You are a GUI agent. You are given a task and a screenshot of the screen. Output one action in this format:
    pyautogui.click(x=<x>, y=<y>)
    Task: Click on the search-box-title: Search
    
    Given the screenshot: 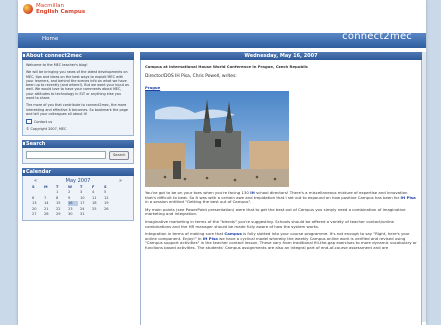 What is the action you would take?
    pyautogui.click(x=78, y=143)
    